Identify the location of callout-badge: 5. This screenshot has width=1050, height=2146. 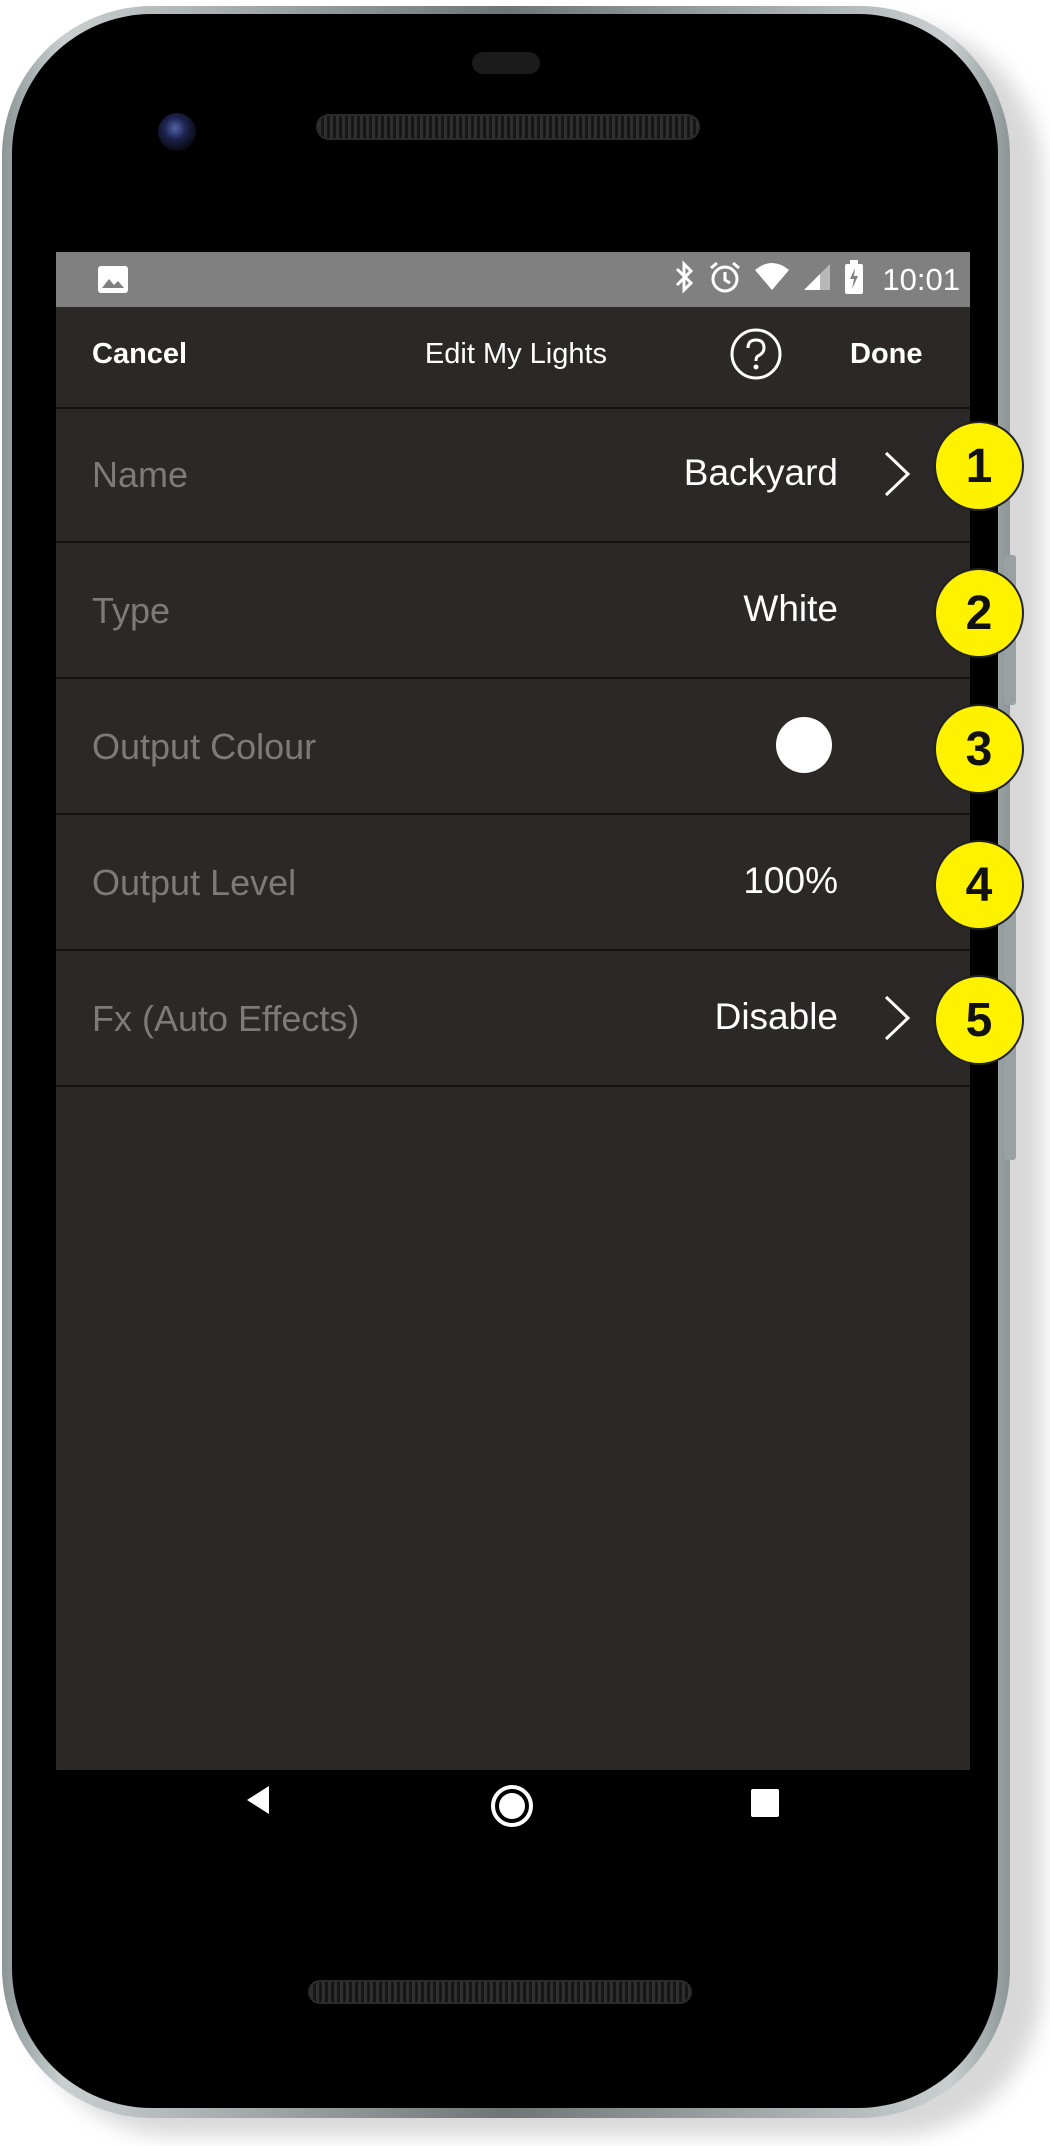
(979, 1020).